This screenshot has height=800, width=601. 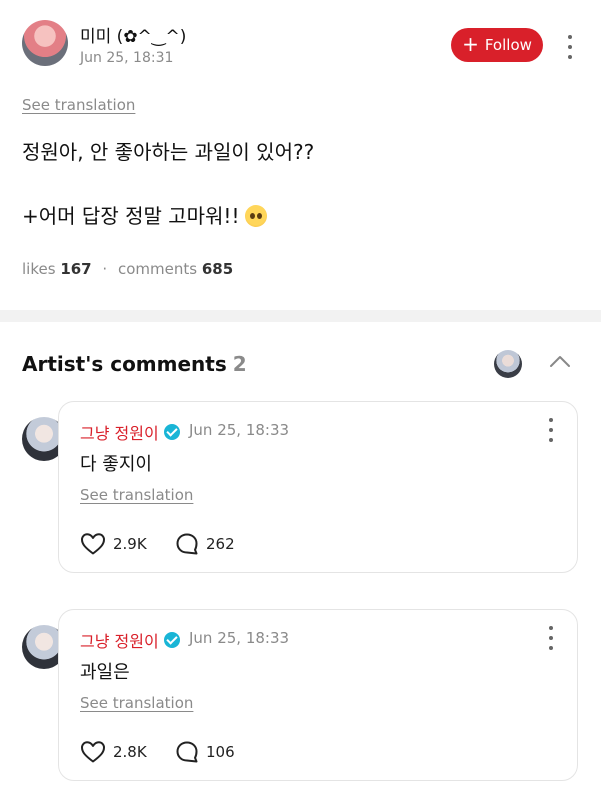 I want to click on follow-button: + Follow, so click(x=497, y=45).